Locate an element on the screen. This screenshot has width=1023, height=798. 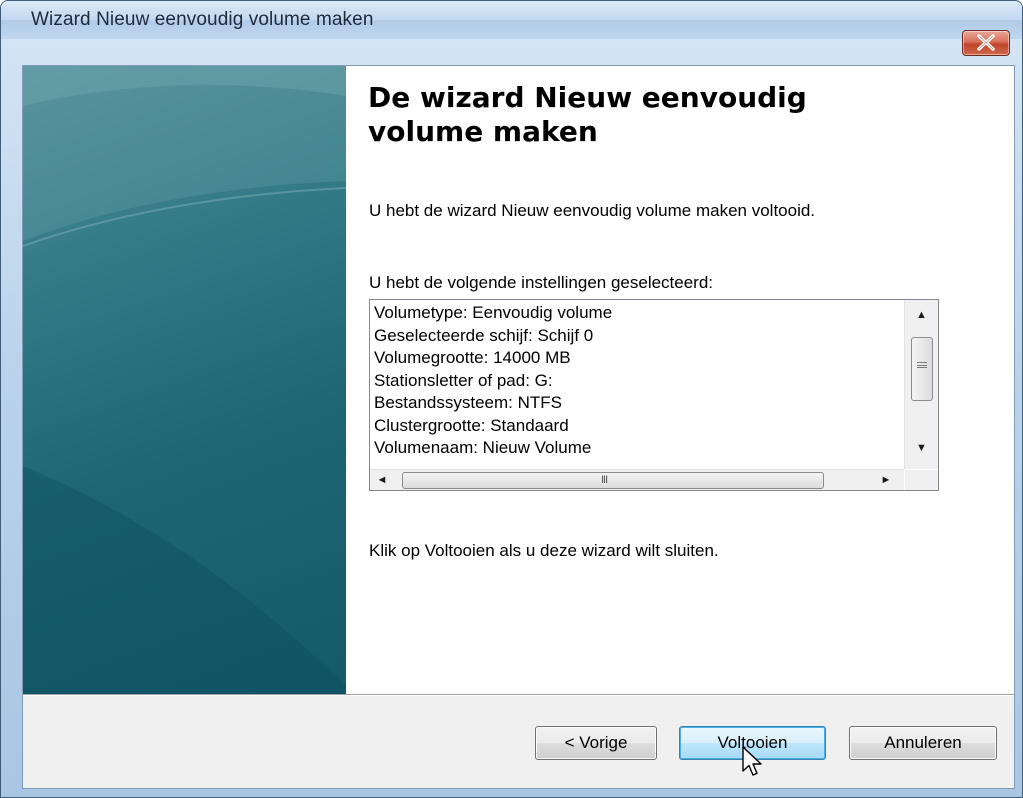
setting-line-file-system: Bestandssysteem: NTFS is located at coordinates (468, 402).